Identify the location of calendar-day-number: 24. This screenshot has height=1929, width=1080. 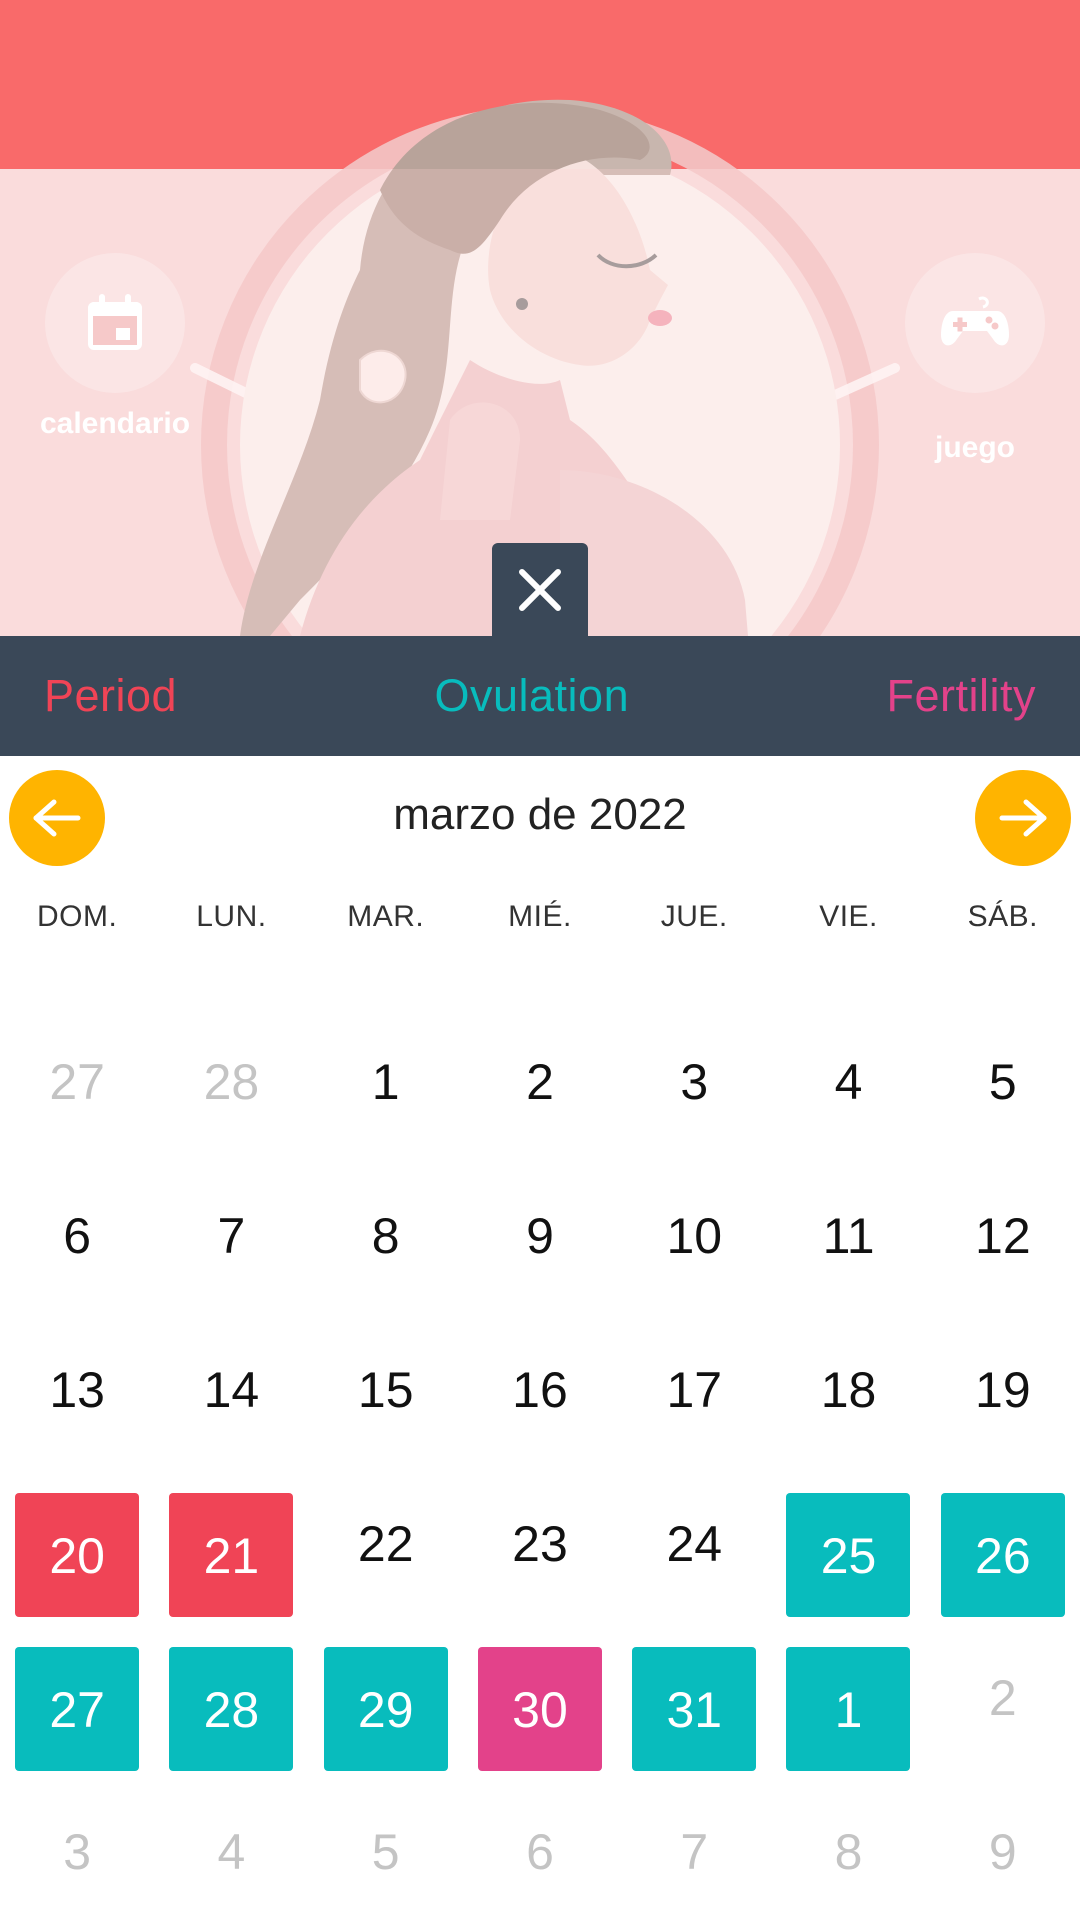
(694, 1544).